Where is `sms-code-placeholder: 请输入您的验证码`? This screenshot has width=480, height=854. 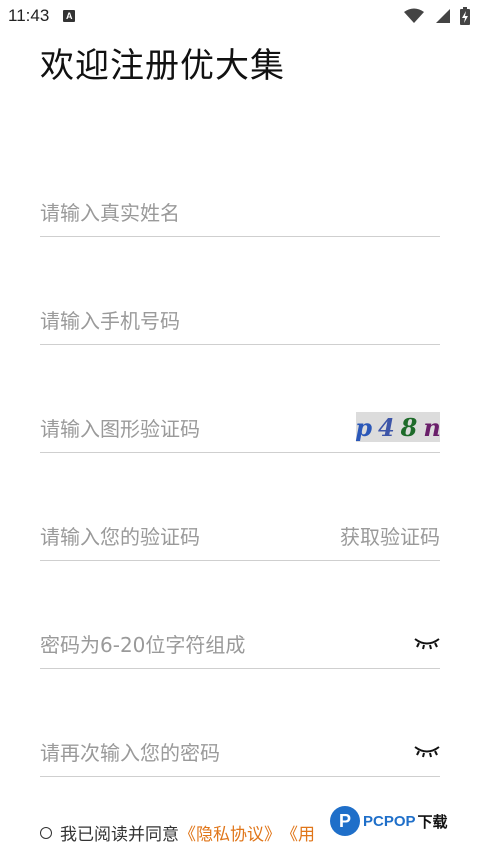
sms-code-placeholder: 请输入您的验证码 is located at coordinates (120, 536).